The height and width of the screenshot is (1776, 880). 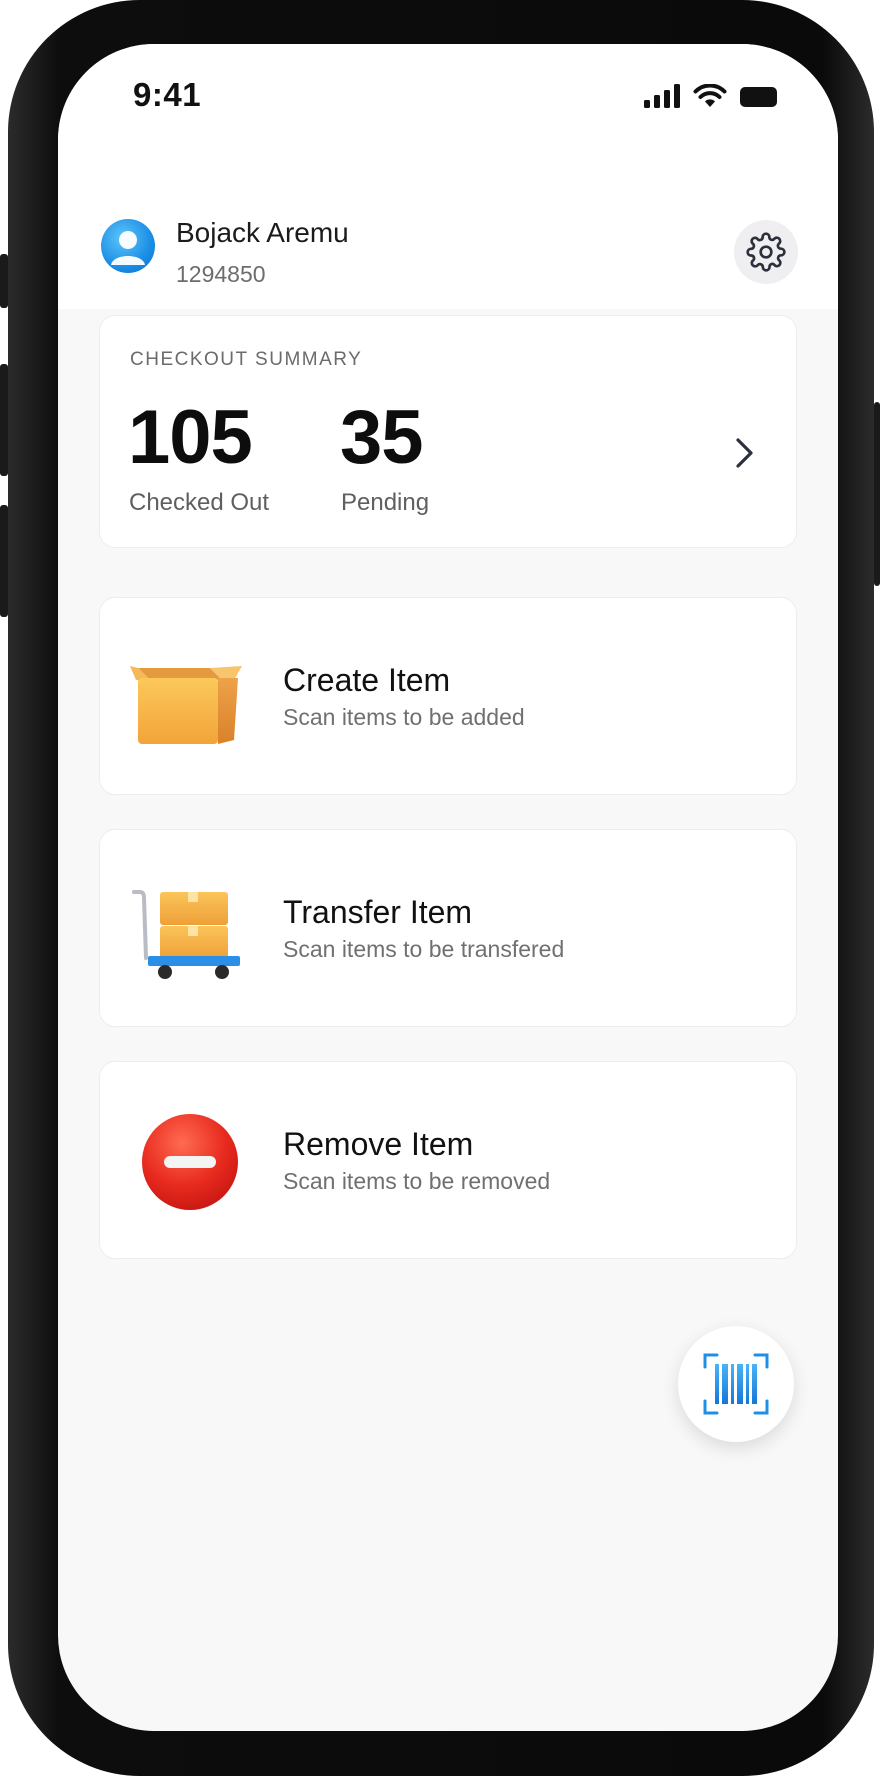 I want to click on user-name: Bojack Aremu, so click(x=262, y=232).